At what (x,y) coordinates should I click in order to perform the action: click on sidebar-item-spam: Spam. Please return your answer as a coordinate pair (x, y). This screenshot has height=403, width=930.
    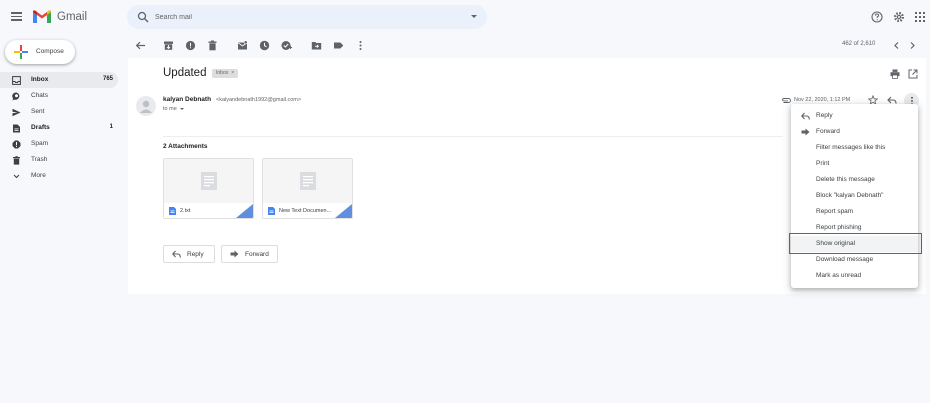
    Looking at the image, I should click on (59, 144).